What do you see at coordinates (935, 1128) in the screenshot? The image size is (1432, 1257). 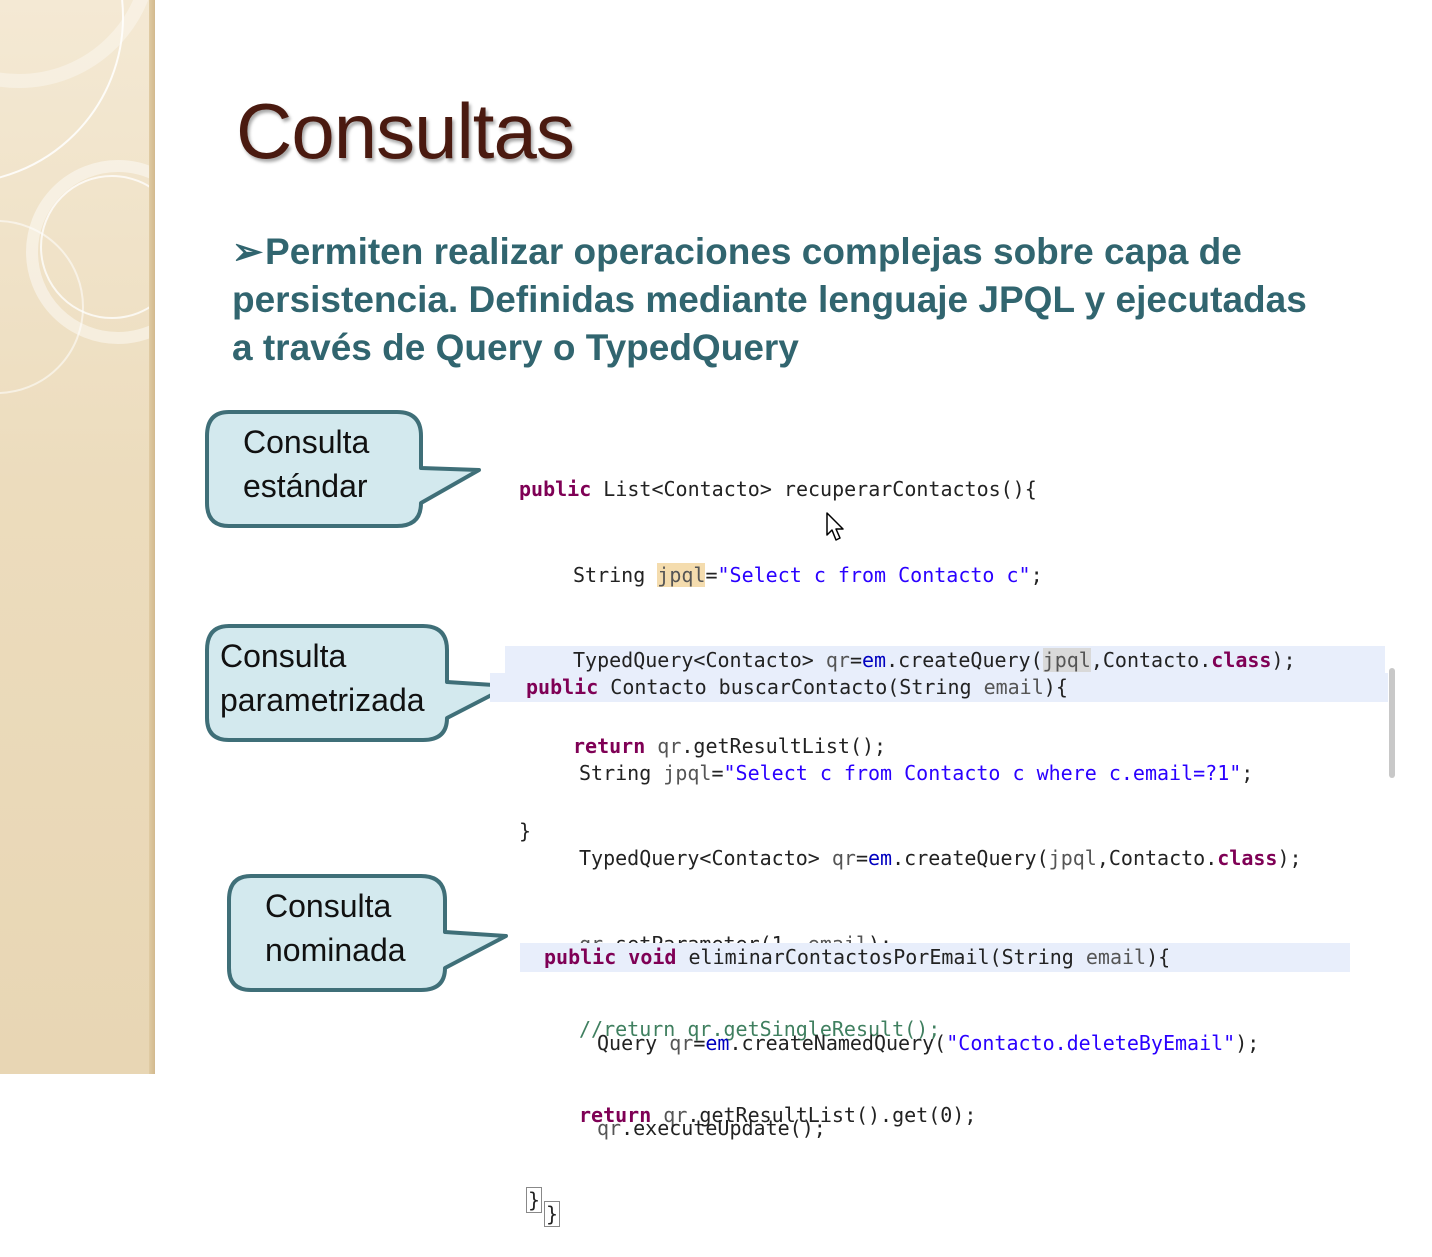 I see `code-line: qr.executeUpdate();` at bounding box center [935, 1128].